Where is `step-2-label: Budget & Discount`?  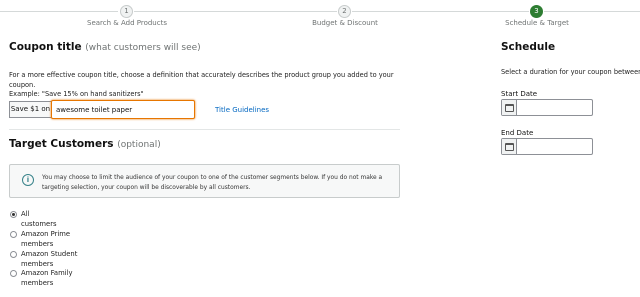
step-2-label: Budget & Discount is located at coordinates (345, 23).